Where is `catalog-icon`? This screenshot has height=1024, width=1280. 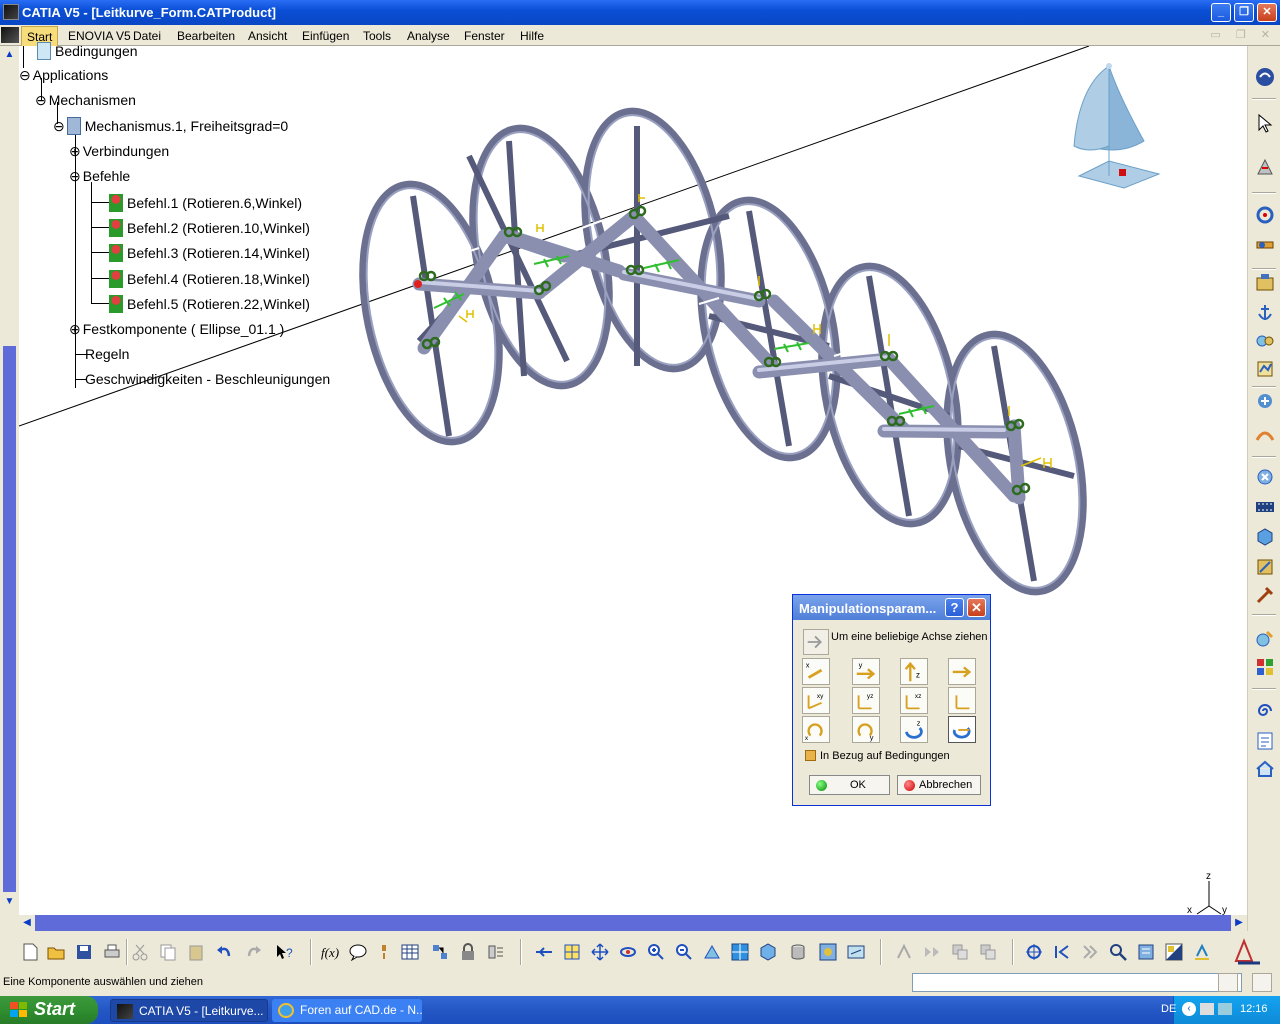
catalog-icon is located at coordinates (440, 952).